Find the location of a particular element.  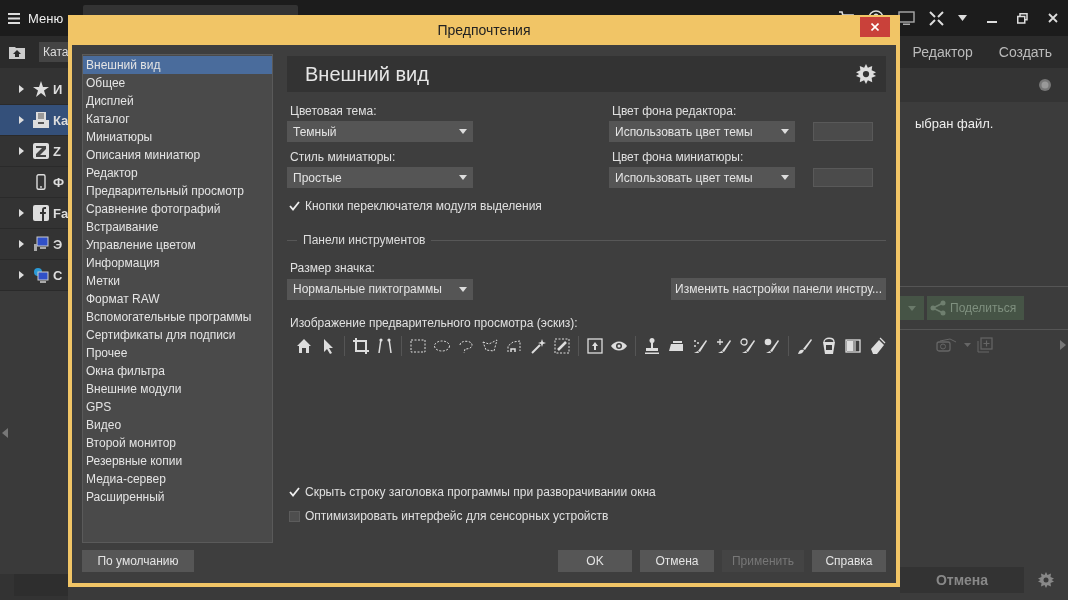

magic-wand-icon is located at coordinates (538, 346).